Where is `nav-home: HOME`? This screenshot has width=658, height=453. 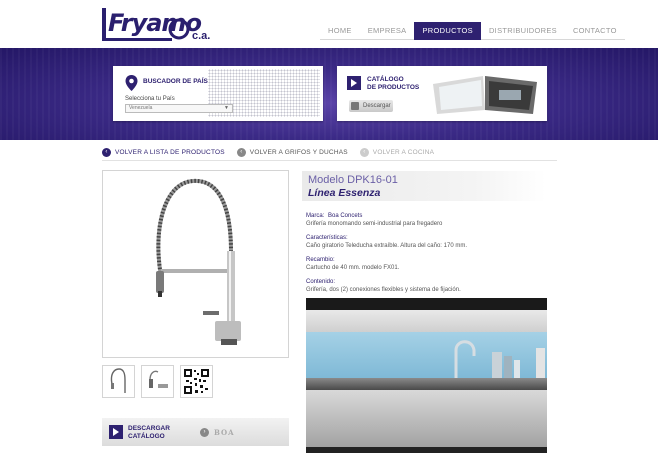
nav-home: HOME is located at coordinates (340, 31).